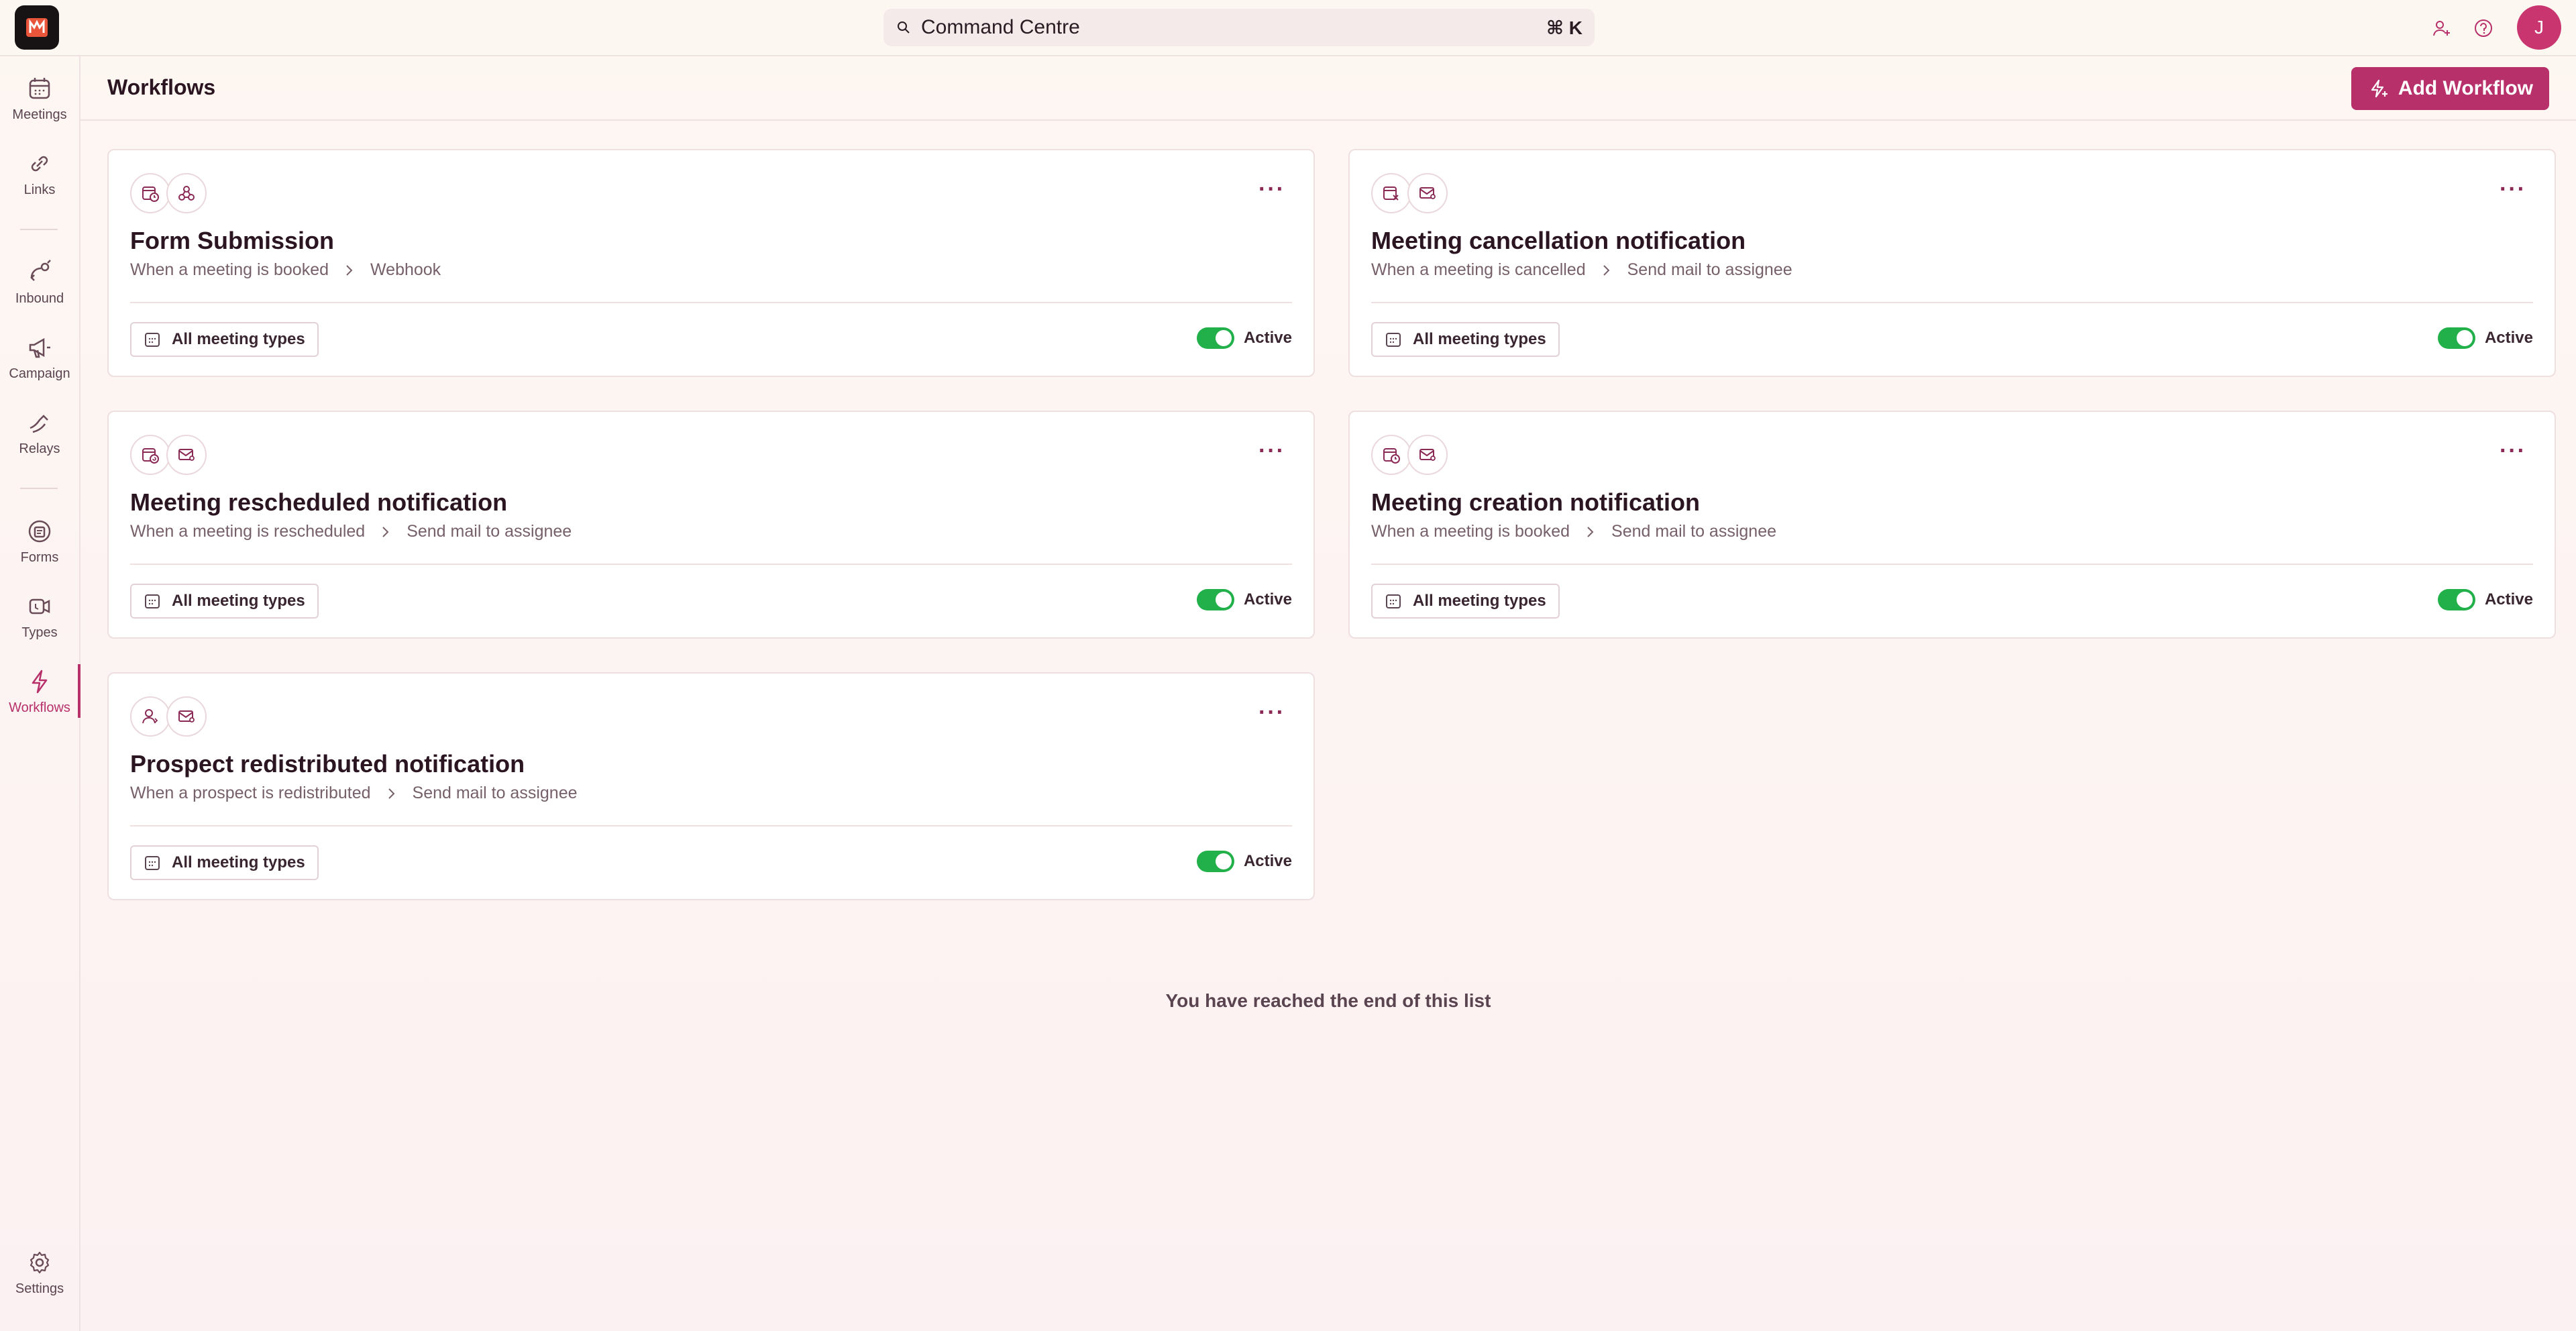 This screenshot has width=2576, height=1331. I want to click on sidebar-item-workflows: Workflows, so click(40, 699).